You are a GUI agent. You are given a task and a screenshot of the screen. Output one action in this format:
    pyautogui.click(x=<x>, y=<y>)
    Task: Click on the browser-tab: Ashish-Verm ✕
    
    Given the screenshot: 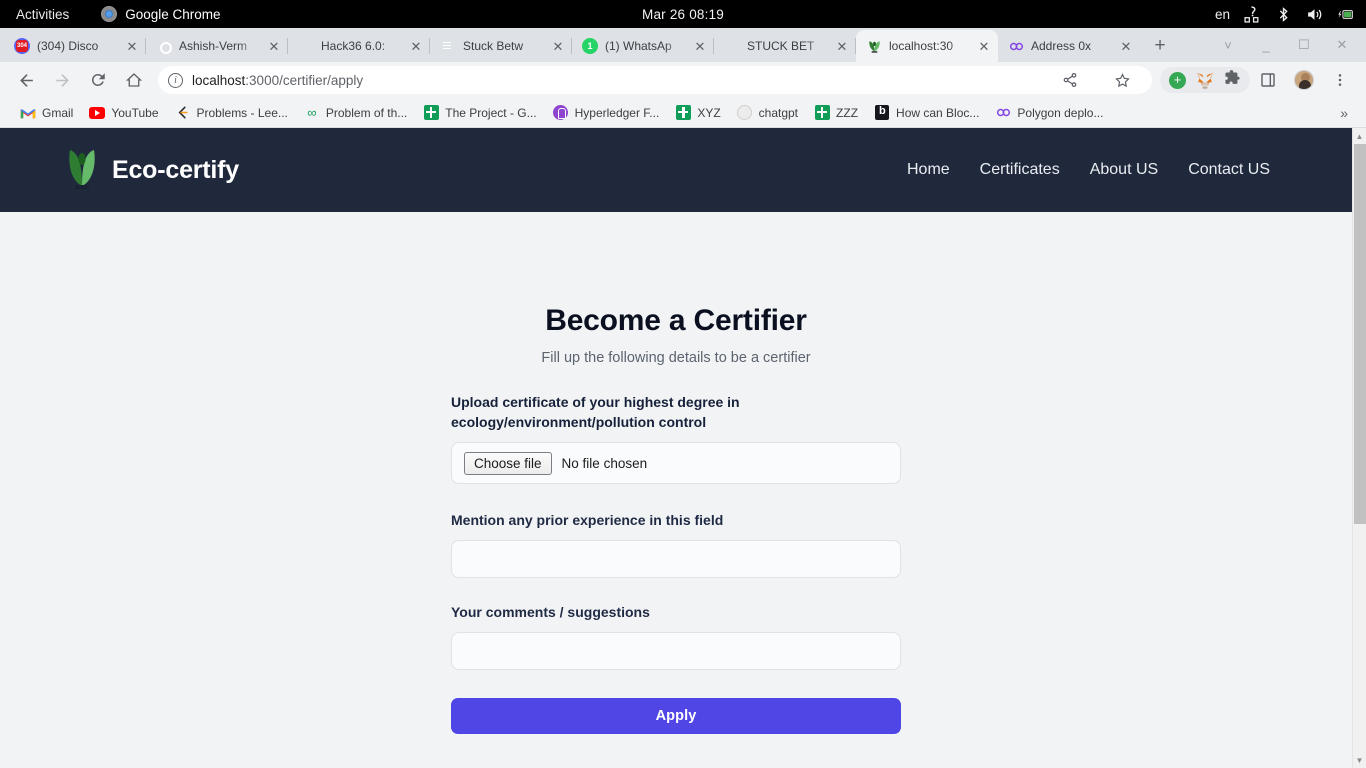 What is the action you would take?
    pyautogui.click(x=217, y=46)
    